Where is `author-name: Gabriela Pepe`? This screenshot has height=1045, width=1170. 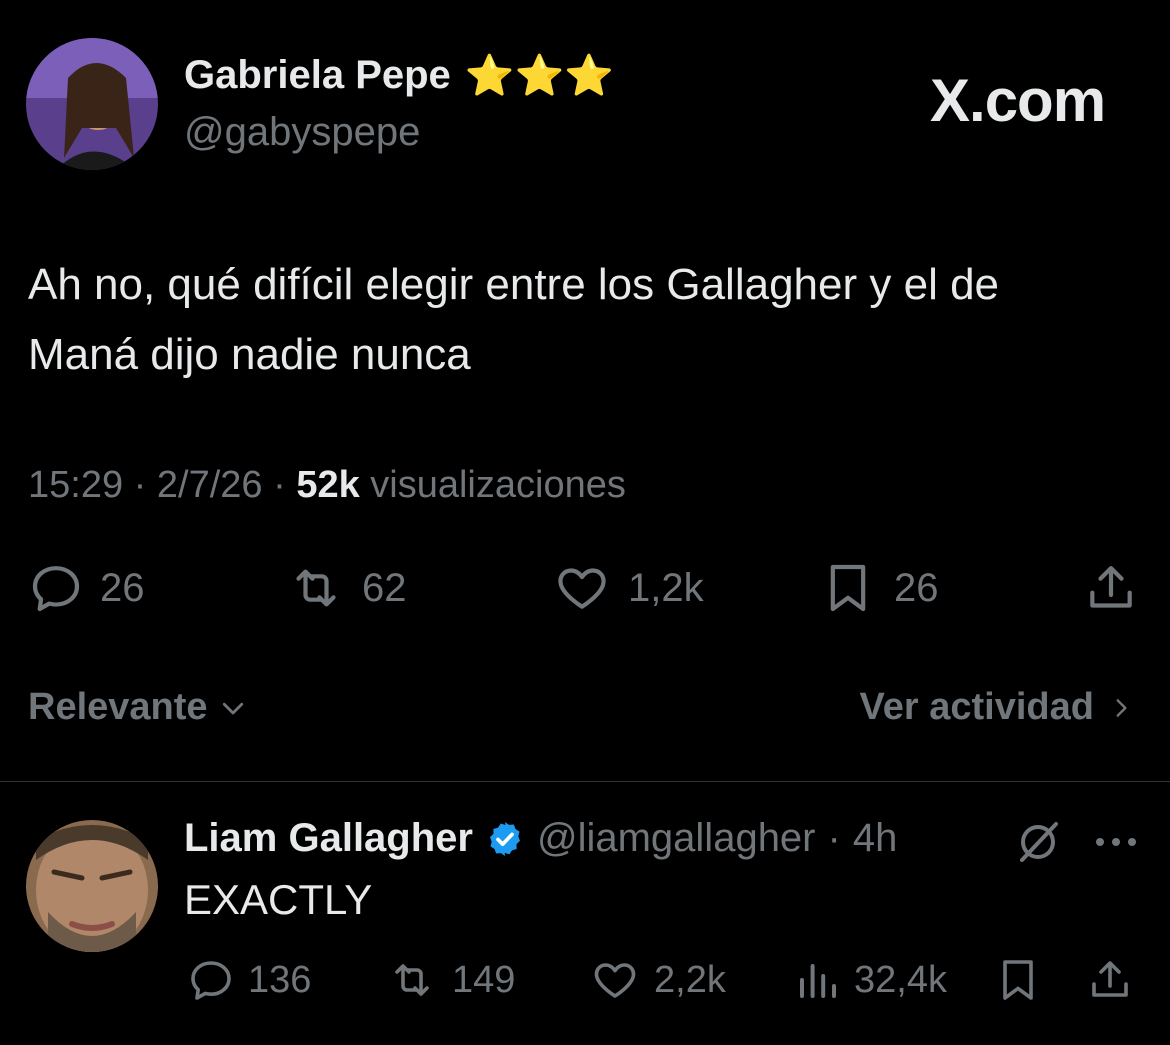
author-name: Gabriela Pepe is located at coordinates (317, 75).